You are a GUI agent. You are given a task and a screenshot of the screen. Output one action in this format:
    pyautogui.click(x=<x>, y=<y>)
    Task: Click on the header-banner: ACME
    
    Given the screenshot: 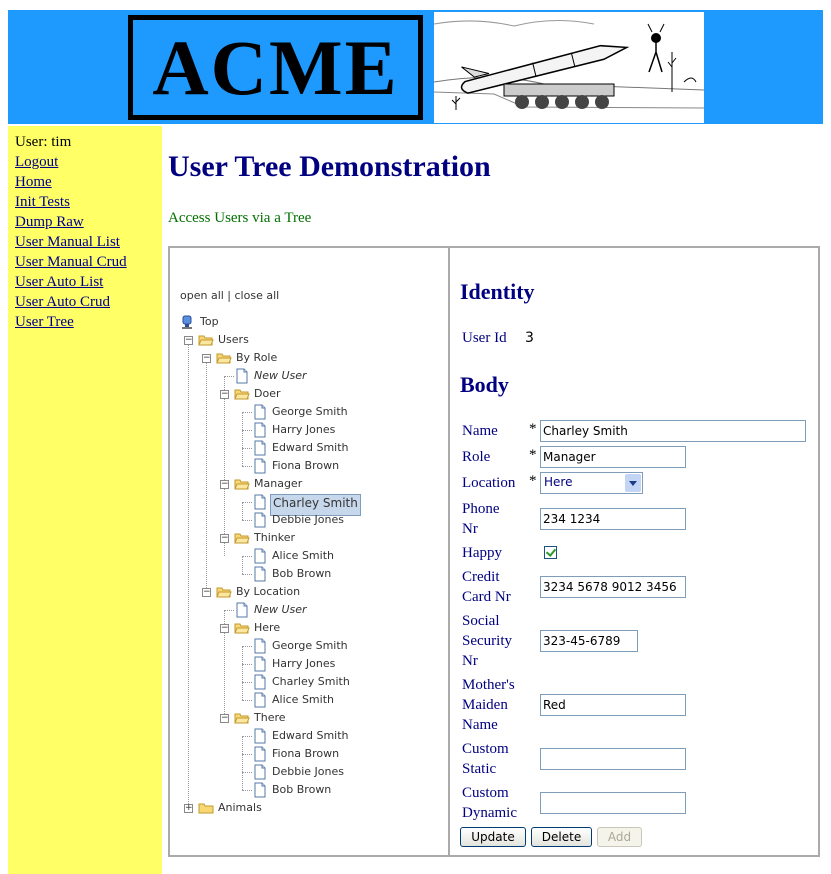 What is the action you would take?
    pyautogui.click(x=415, y=67)
    